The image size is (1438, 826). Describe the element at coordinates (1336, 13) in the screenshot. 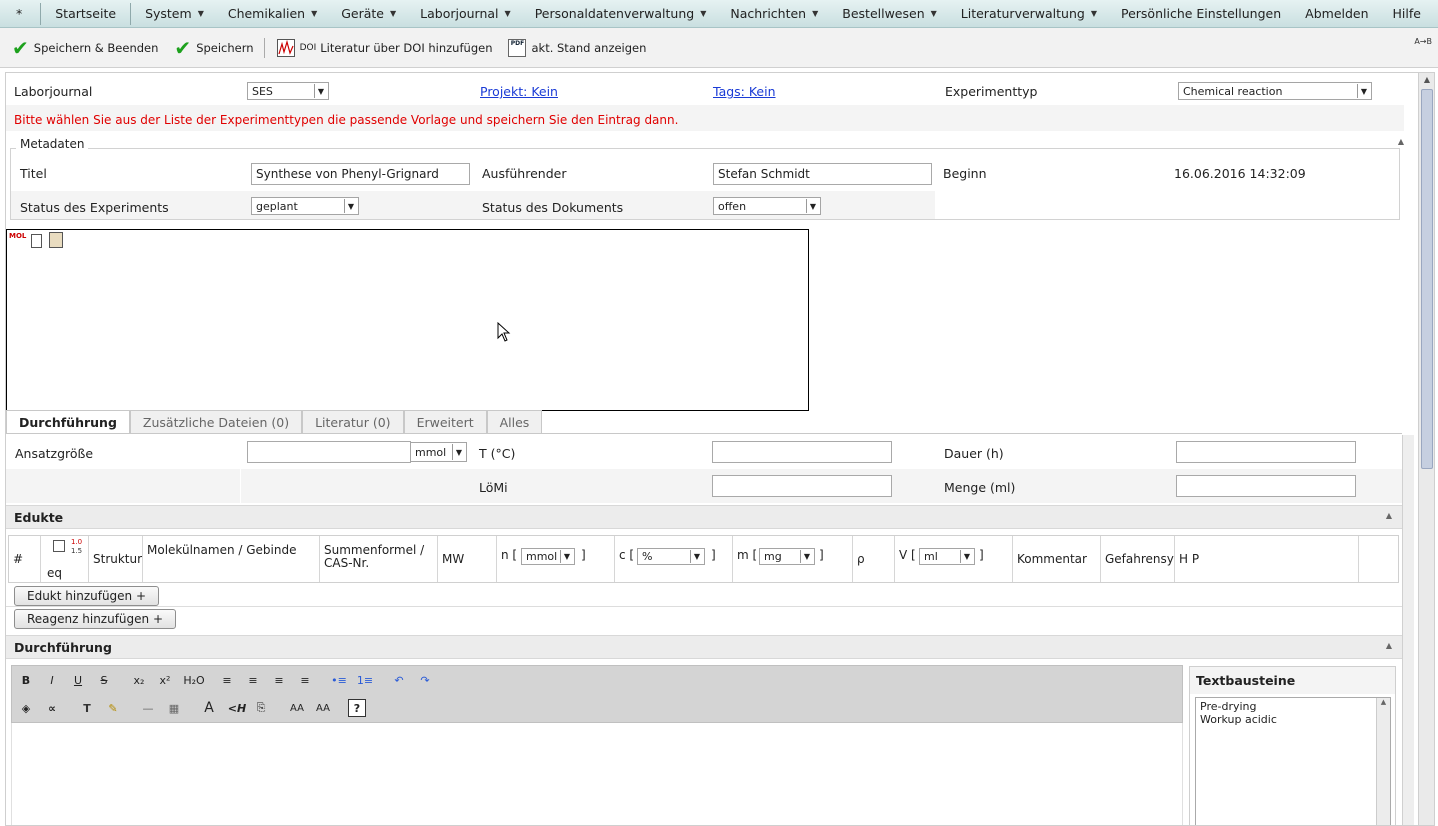

I see `menu-abmelden: Abmelden` at that location.